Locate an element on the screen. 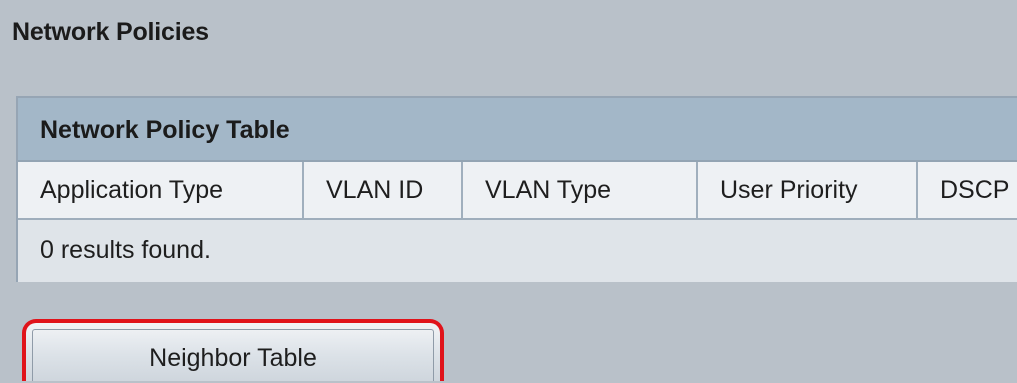 The width and height of the screenshot is (1017, 383). column-header-vlan-id: VLAN ID is located at coordinates (383, 190).